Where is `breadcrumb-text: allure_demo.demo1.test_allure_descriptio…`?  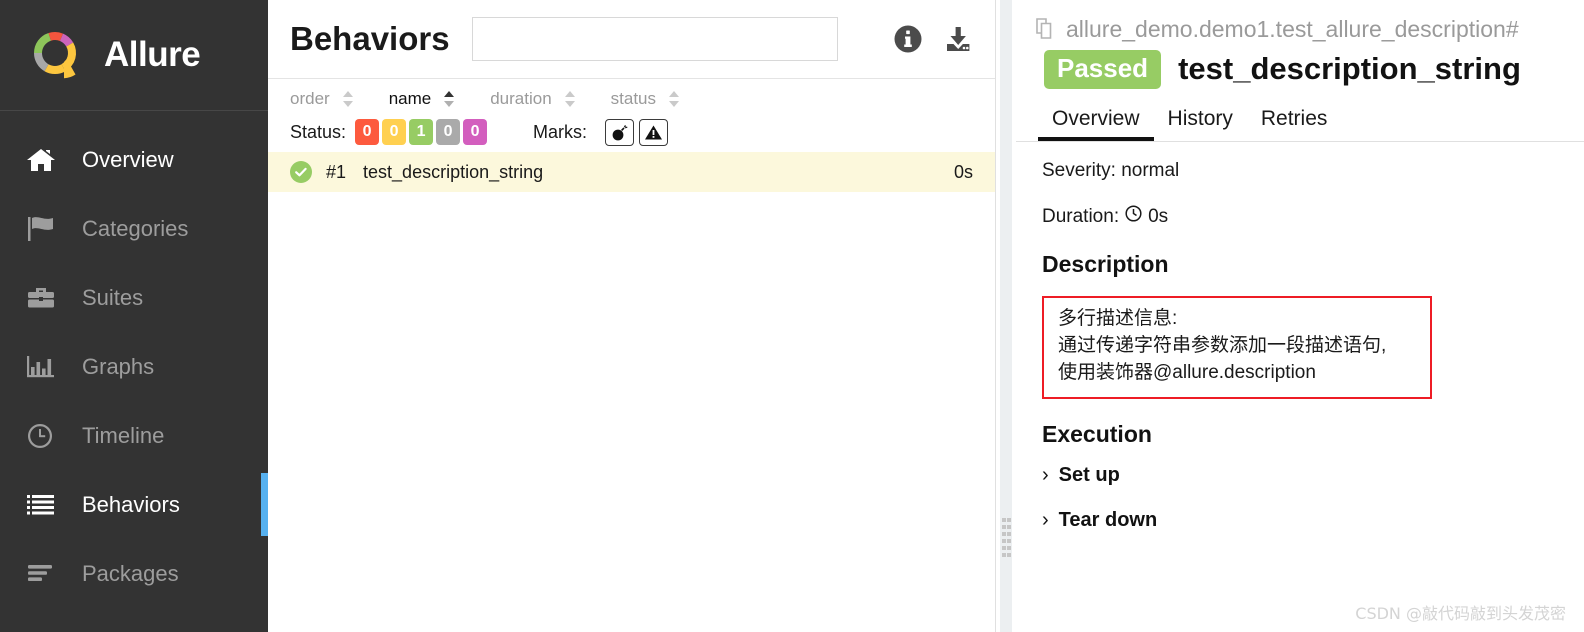
breadcrumb-text: allure_demo.demo1.test_allure_descriptio… is located at coordinates (1292, 28).